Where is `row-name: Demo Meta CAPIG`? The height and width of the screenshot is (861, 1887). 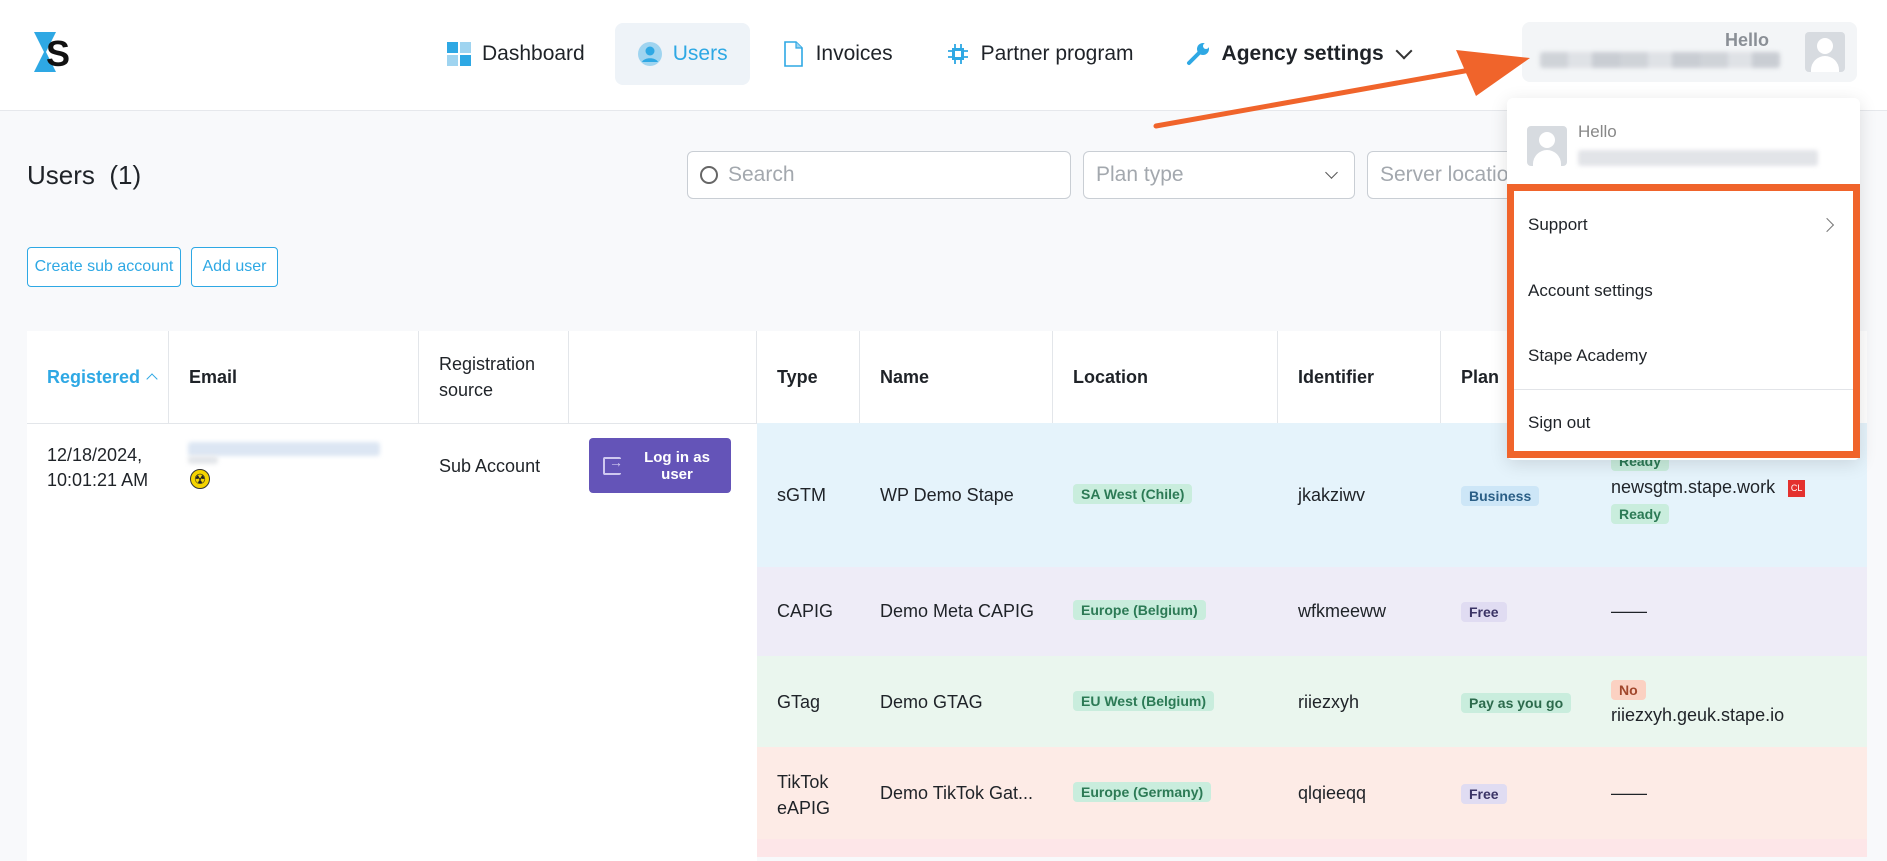
row-name: Demo Meta CAPIG is located at coordinates (957, 611).